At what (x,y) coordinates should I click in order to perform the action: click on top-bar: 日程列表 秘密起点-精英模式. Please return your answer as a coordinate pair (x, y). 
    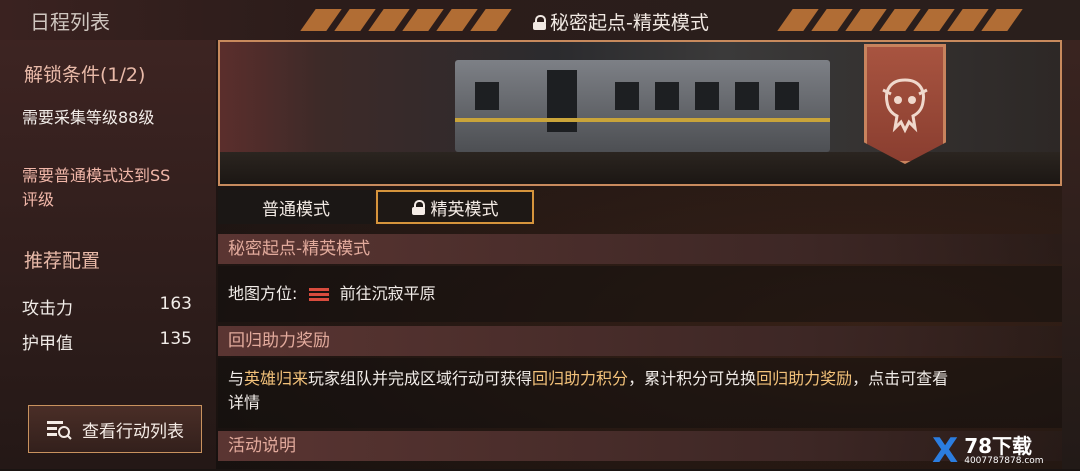
    Looking at the image, I should click on (540, 20).